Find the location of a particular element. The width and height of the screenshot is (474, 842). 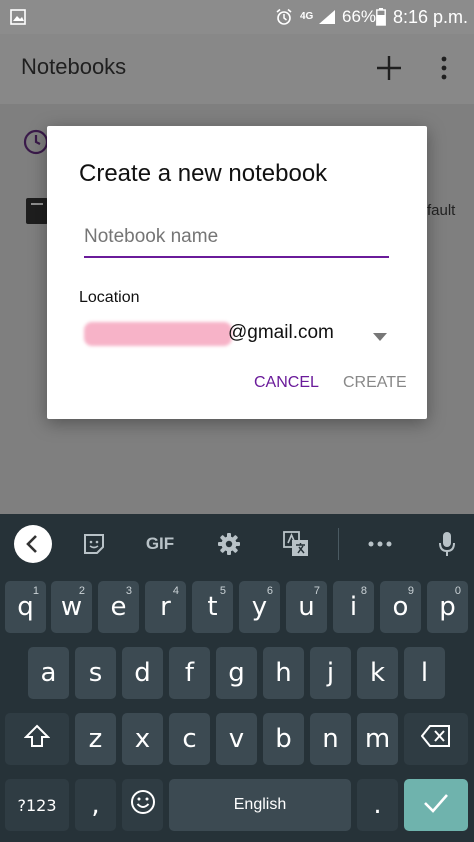

key-u: u7 is located at coordinates (306, 607).